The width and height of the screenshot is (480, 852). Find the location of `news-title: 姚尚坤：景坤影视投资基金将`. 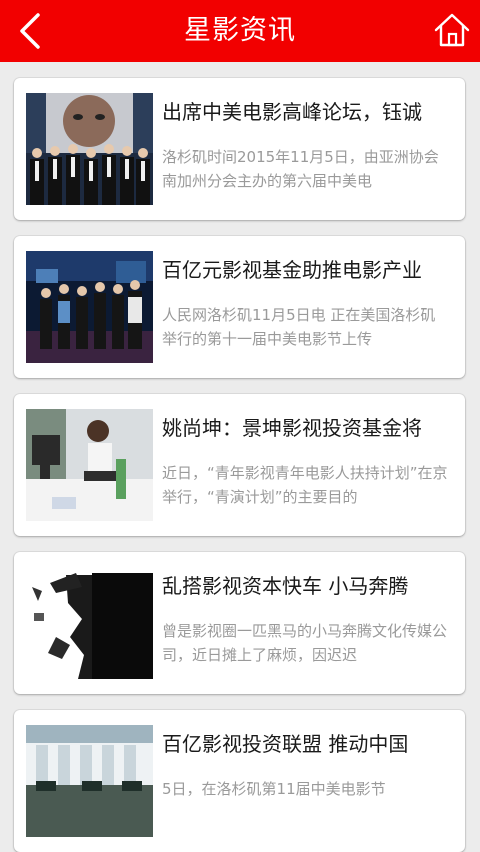

news-title: 姚尚坤：景坤影视投资基金将 is located at coordinates (292, 428).